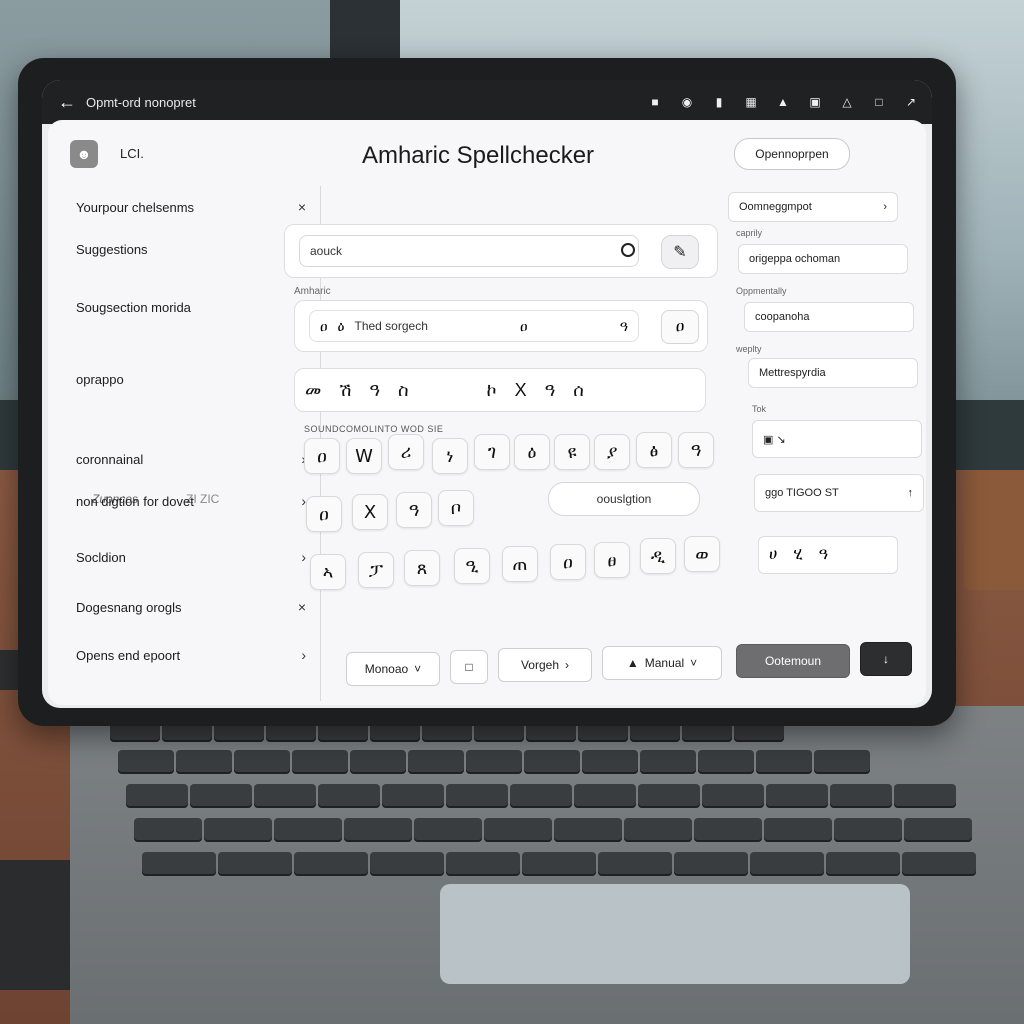  I want to click on desk-object, so click(994, 530).